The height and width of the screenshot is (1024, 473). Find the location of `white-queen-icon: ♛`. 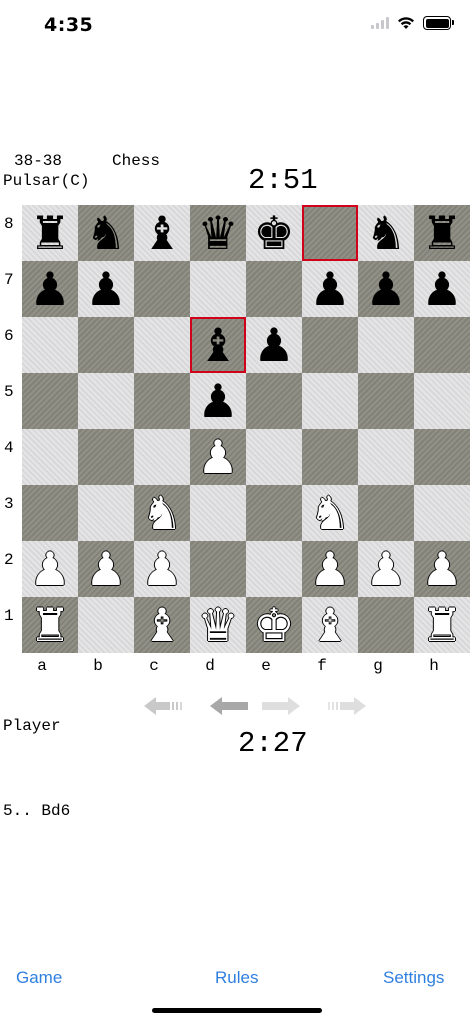

white-queen-icon: ♛ is located at coordinates (217, 625).